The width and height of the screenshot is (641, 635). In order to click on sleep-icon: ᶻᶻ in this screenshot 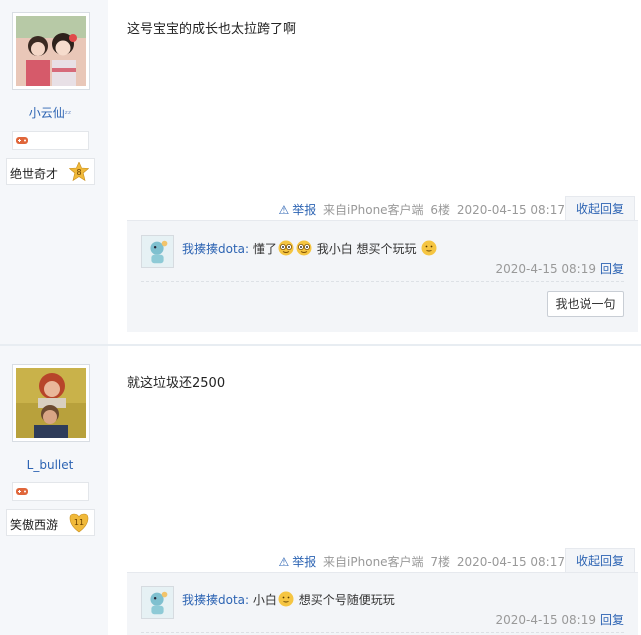, I will do `click(68, 115)`.